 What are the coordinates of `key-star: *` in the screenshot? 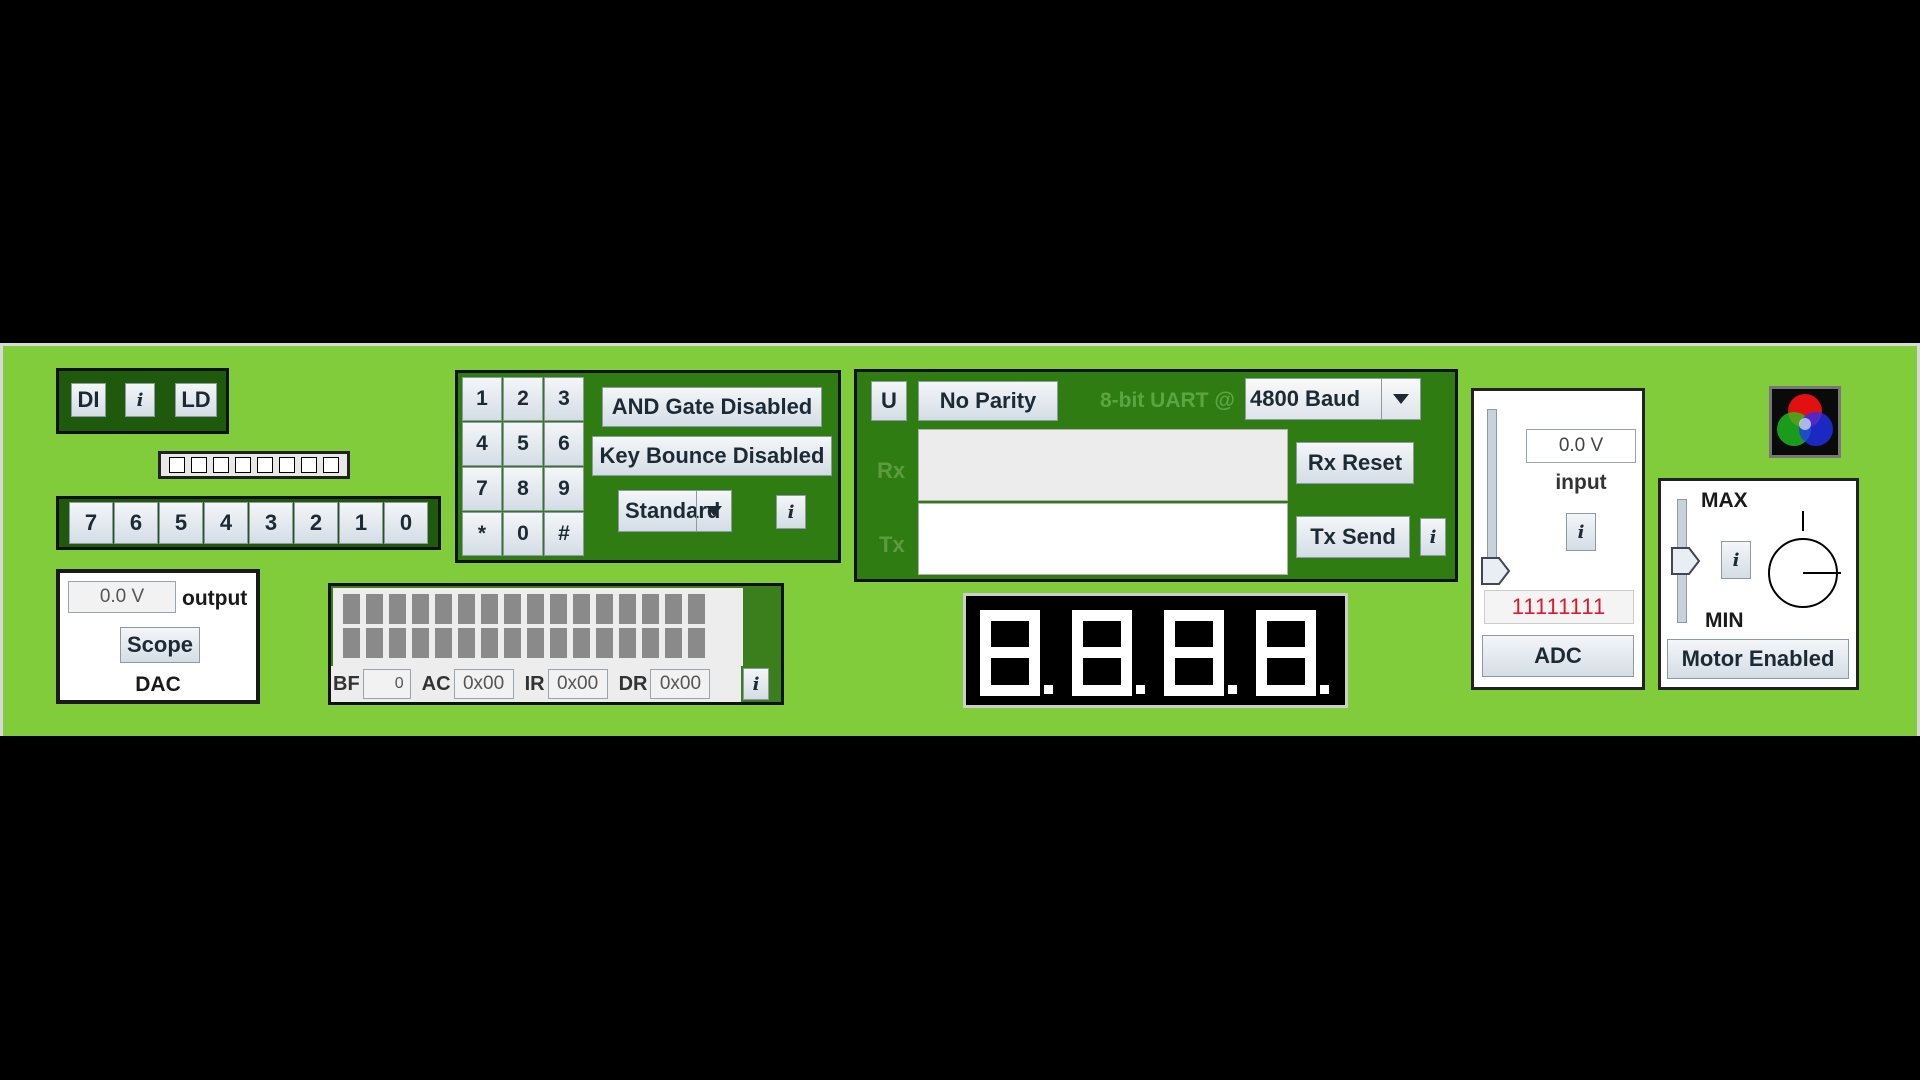 It's located at (482, 534).